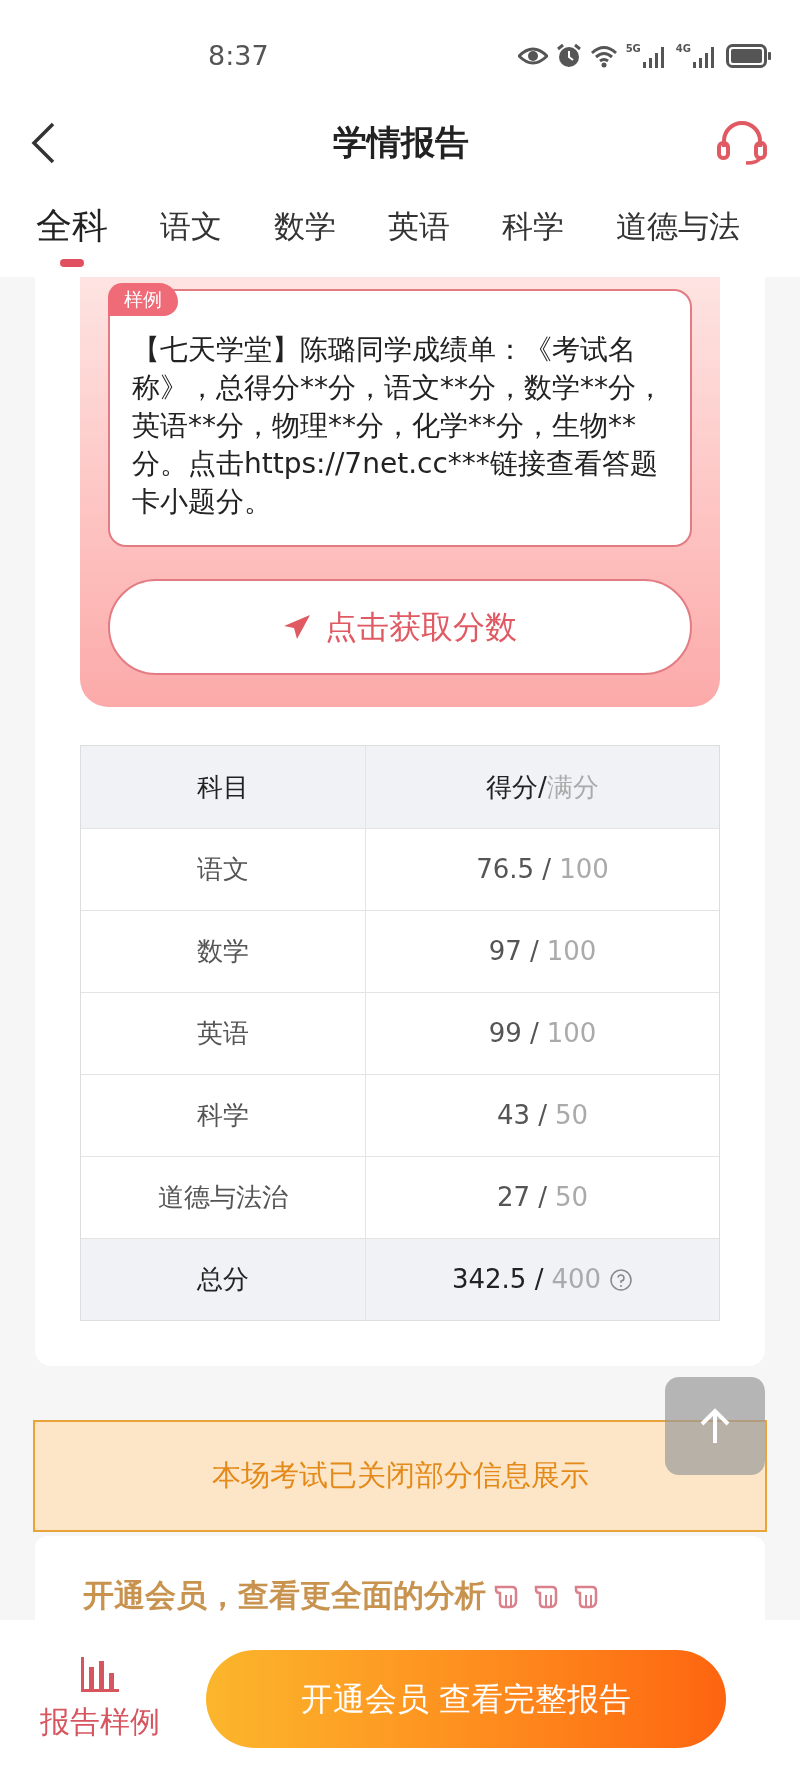  Describe the element at coordinates (400, 627) in the screenshot. I see `get-score-button: 点击获取分数` at that location.